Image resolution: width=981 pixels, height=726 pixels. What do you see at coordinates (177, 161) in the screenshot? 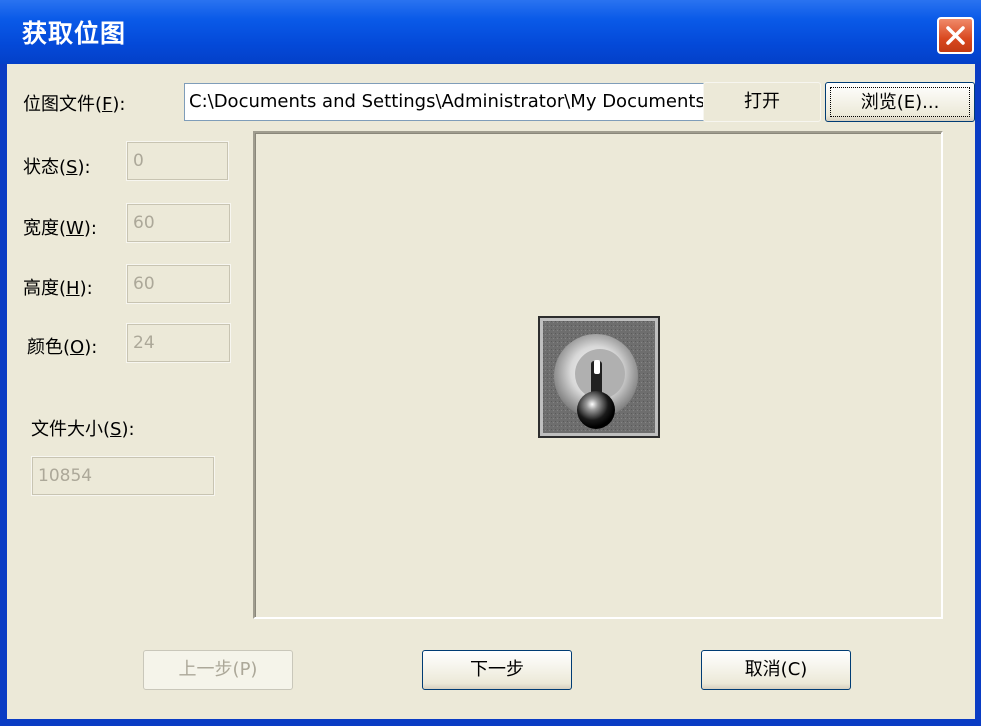
I see `state-field: 0` at bounding box center [177, 161].